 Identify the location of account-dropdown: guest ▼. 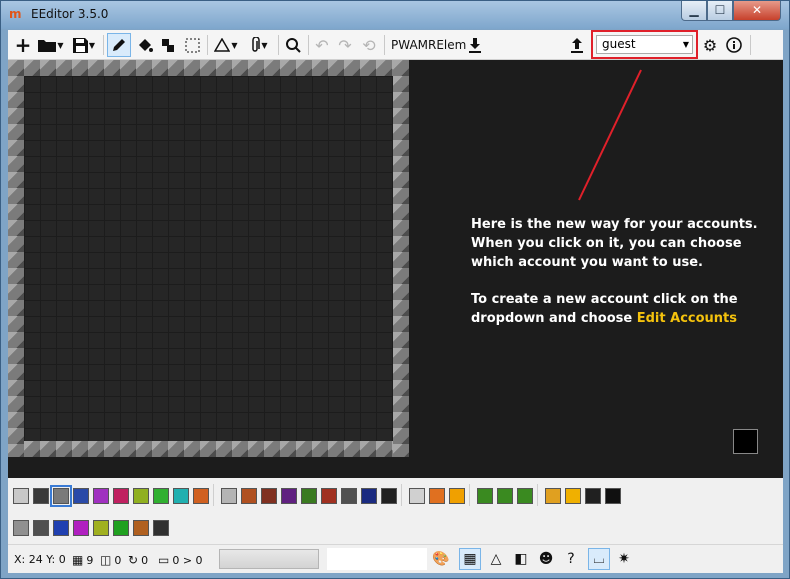
(644, 44).